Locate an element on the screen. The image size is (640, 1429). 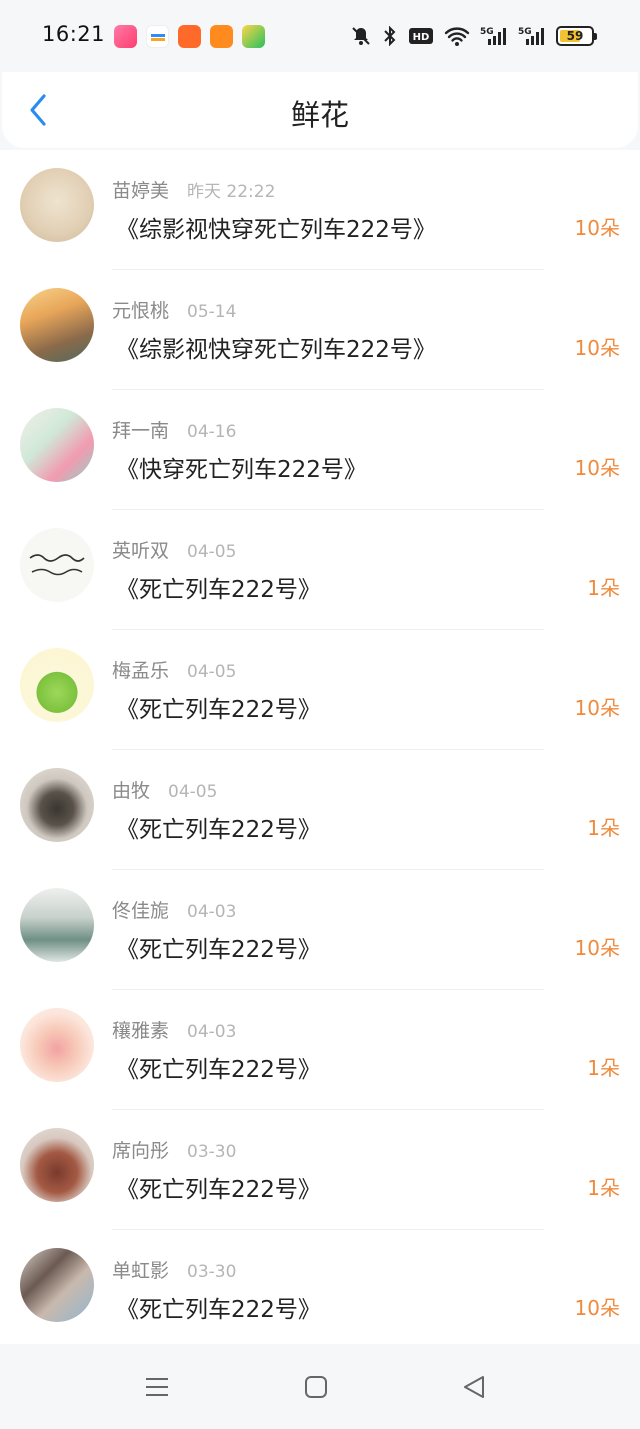
user-name: 佟佳旎 is located at coordinates (140, 909).